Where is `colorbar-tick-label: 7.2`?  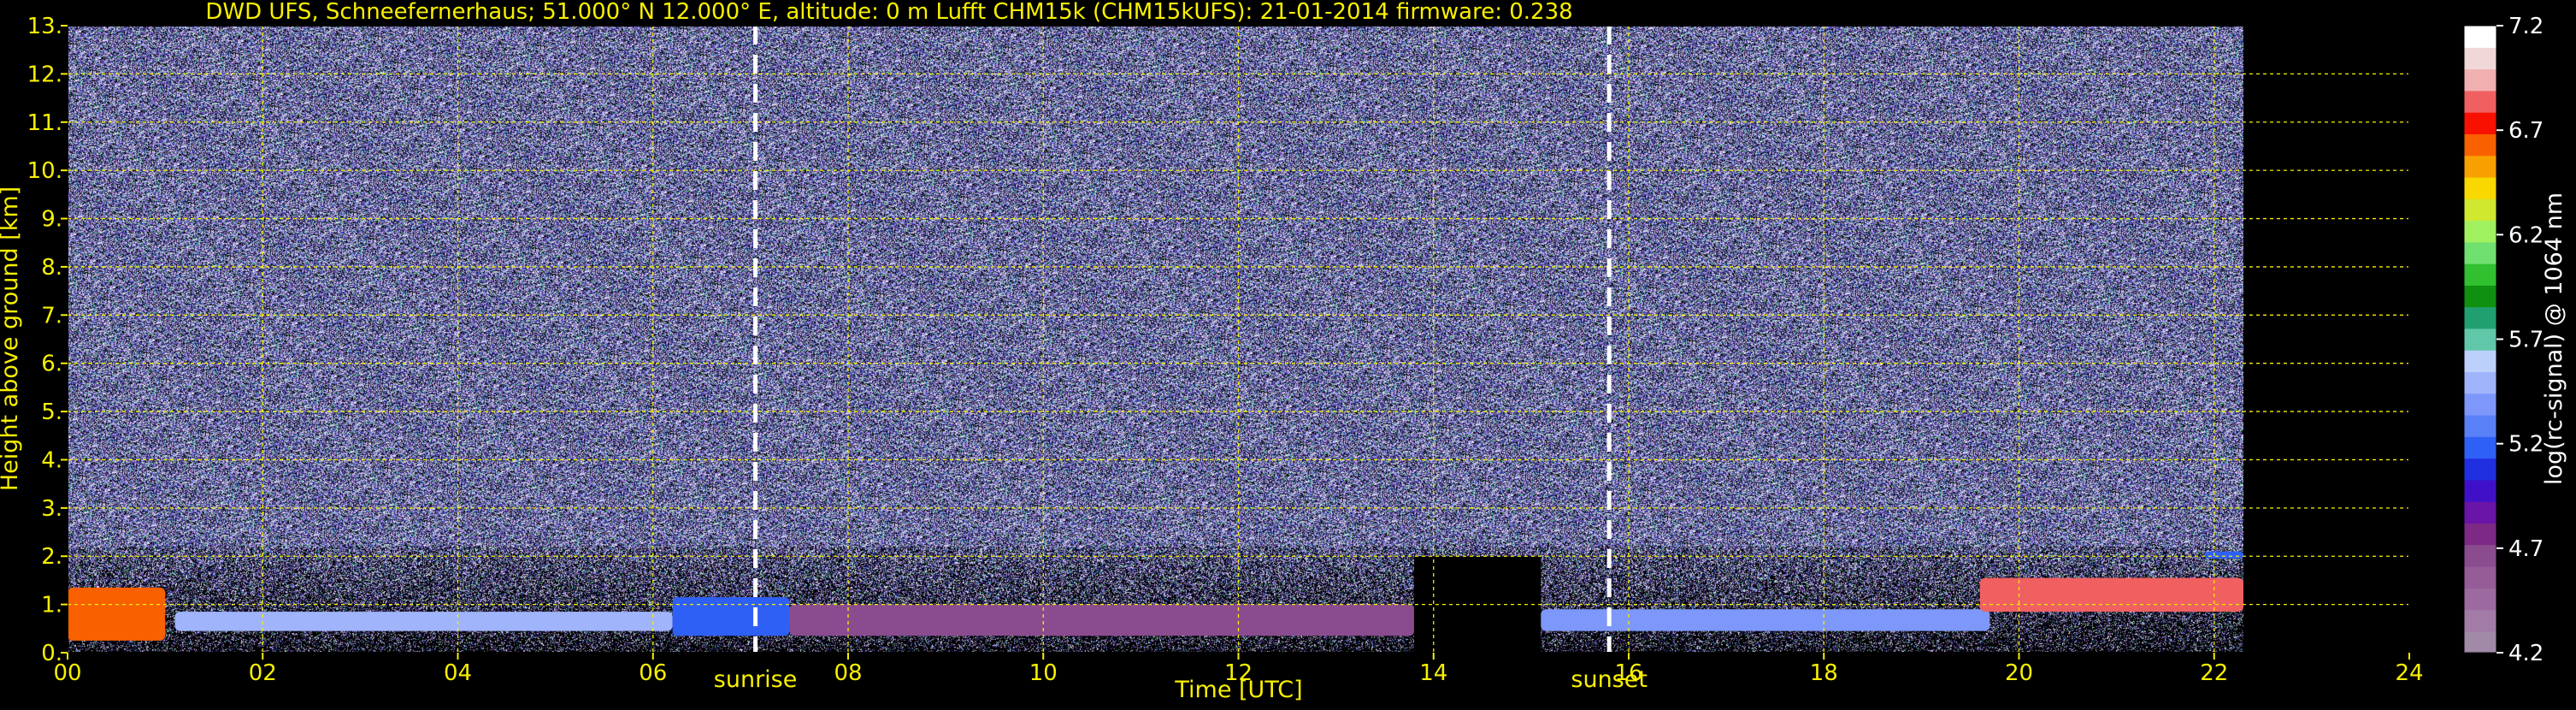 colorbar-tick-label: 7.2 is located at coordinates (2526, 26).